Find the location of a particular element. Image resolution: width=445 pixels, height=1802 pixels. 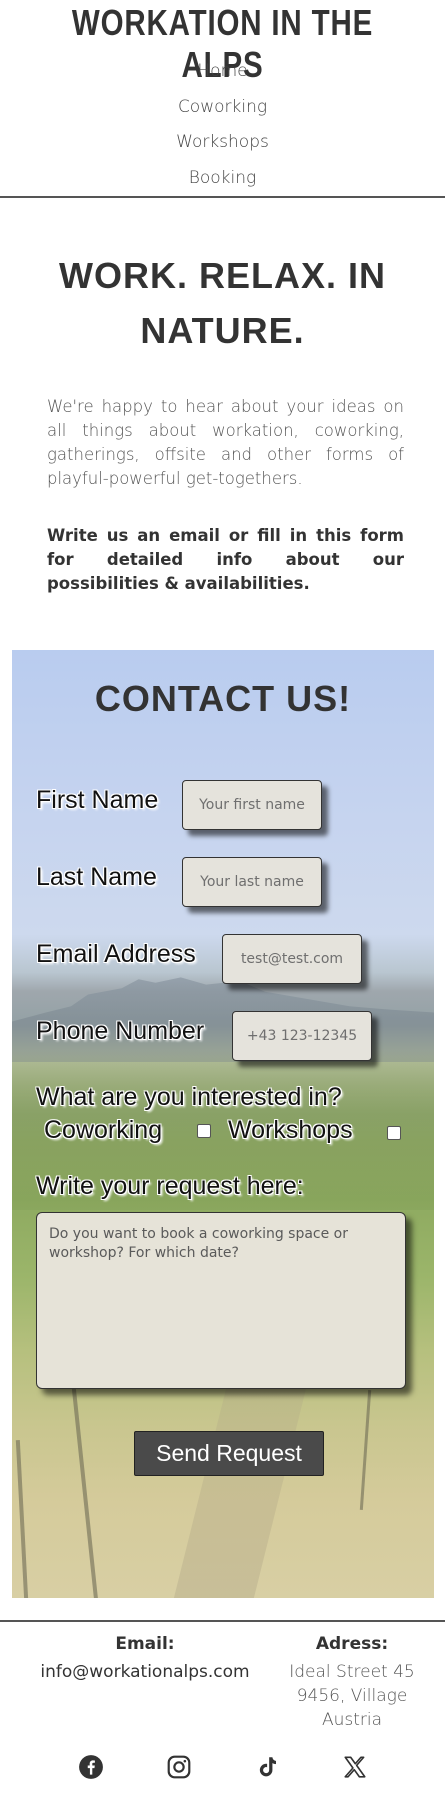

workshops-option-label: Workshops is located at coordinates (290, 1130).